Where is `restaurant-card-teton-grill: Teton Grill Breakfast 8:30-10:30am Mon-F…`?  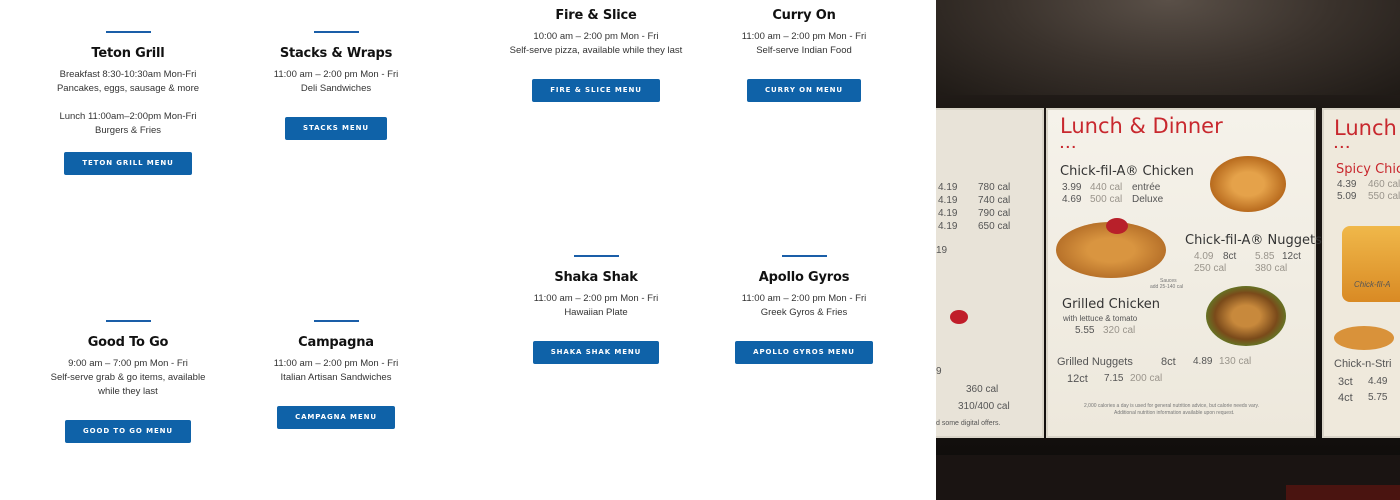
restaurant-card-teton-grill: Teton Grill Breakfast 8:30-10:30am Mon-F… is located at coordinates (128, 103).